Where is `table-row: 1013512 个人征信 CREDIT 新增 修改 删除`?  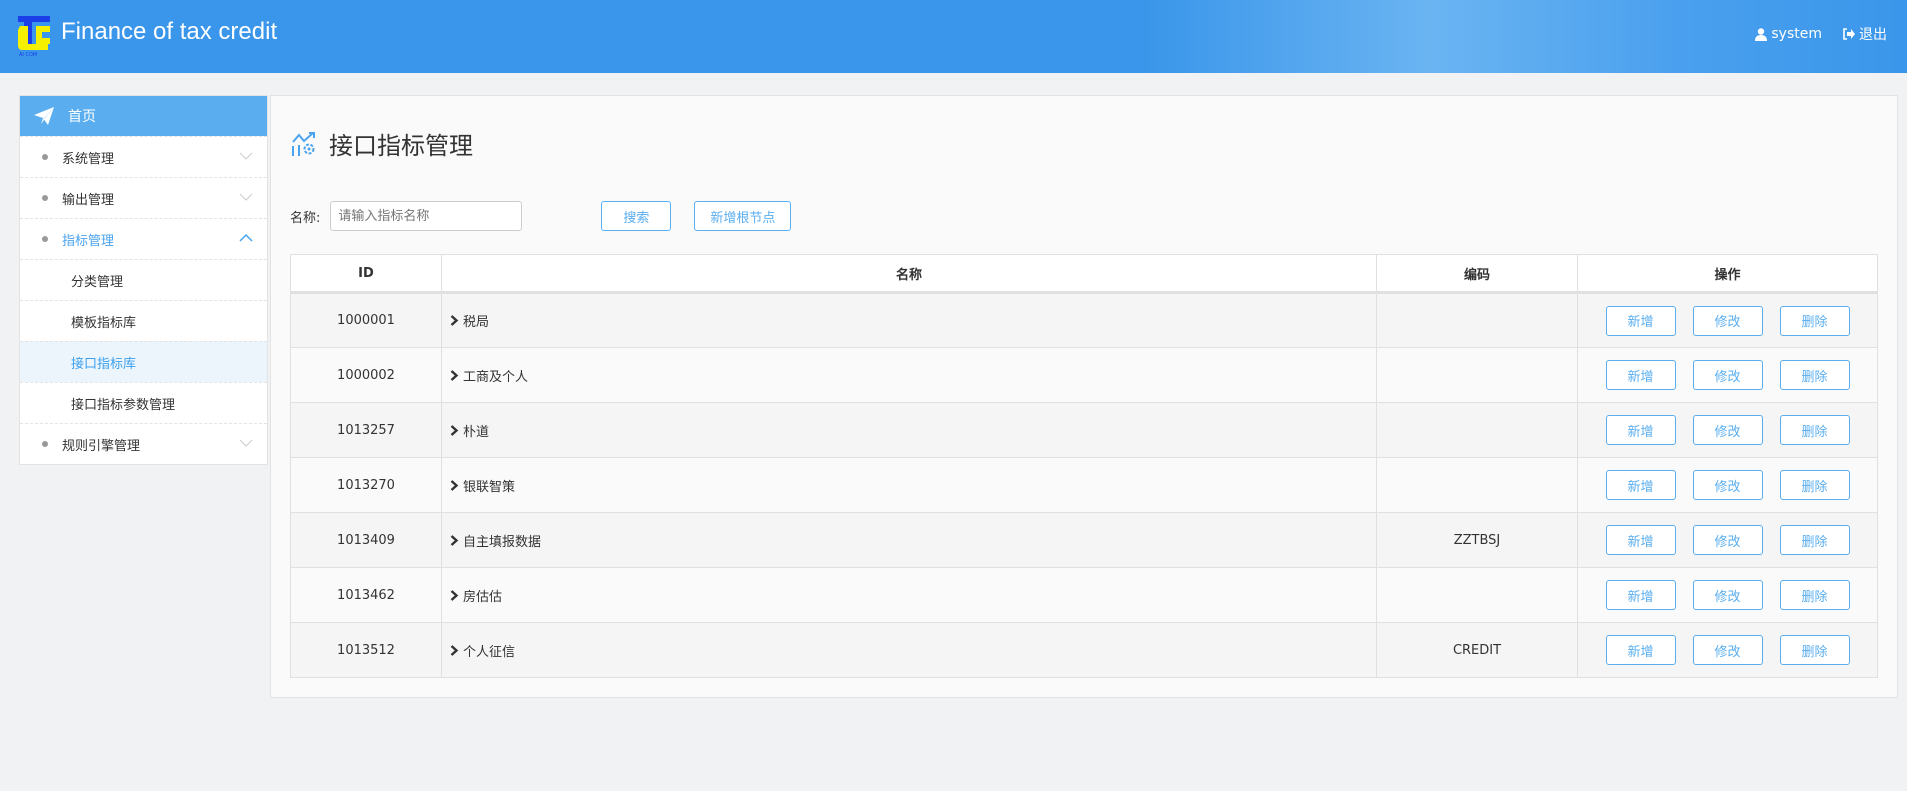 table-row: 1013512 个人征信 CREDIT 新增 修改 删除 is located at coordinates (1084, 650).